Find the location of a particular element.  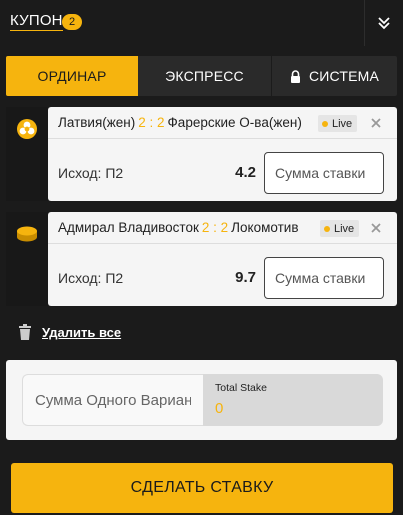

volleyball-icon is located at coordinates (27, 129).